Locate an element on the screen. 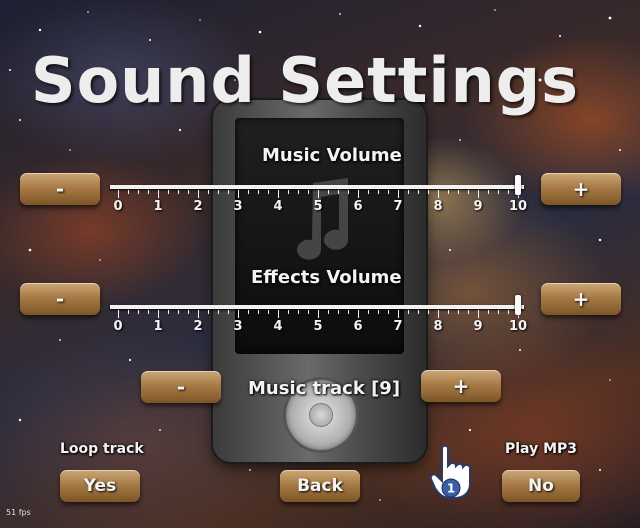 This screenshot has width=640, height=528. effects-volume-label: Effects Volume is located at coordinates (326, 277).